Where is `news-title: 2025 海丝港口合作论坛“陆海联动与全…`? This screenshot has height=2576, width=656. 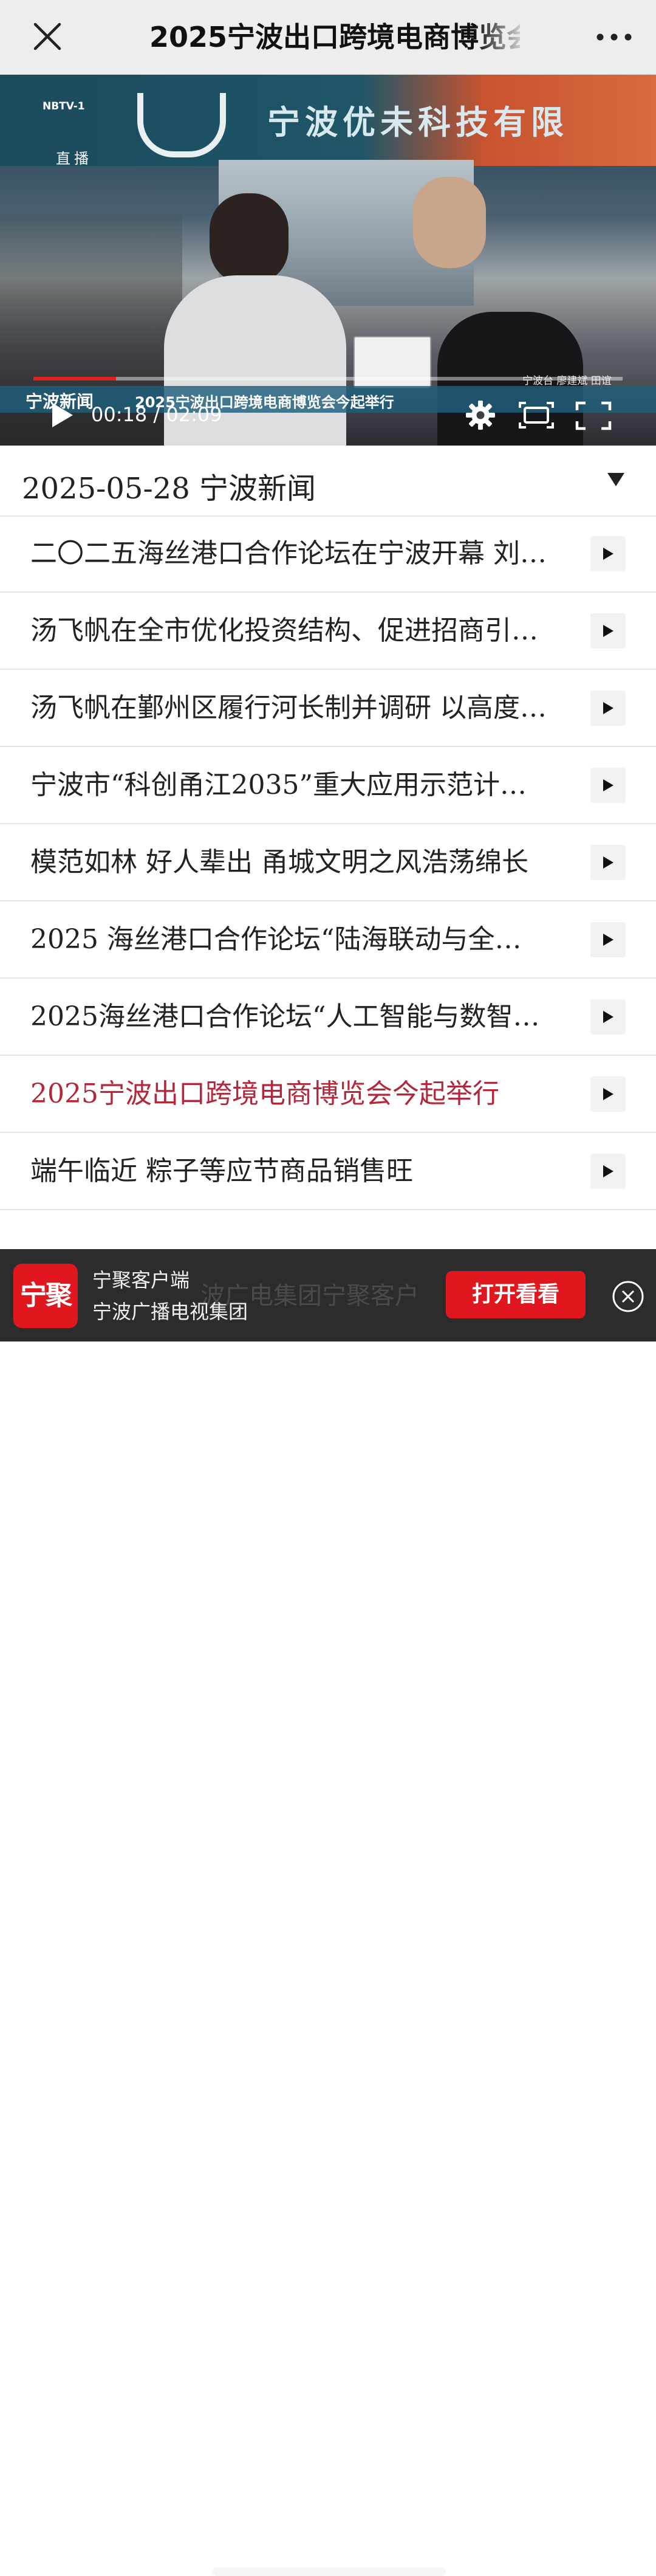
news-title: 2025 海丝港口合作论坛“陆海联动与全… is located at coordinates (276, 940).